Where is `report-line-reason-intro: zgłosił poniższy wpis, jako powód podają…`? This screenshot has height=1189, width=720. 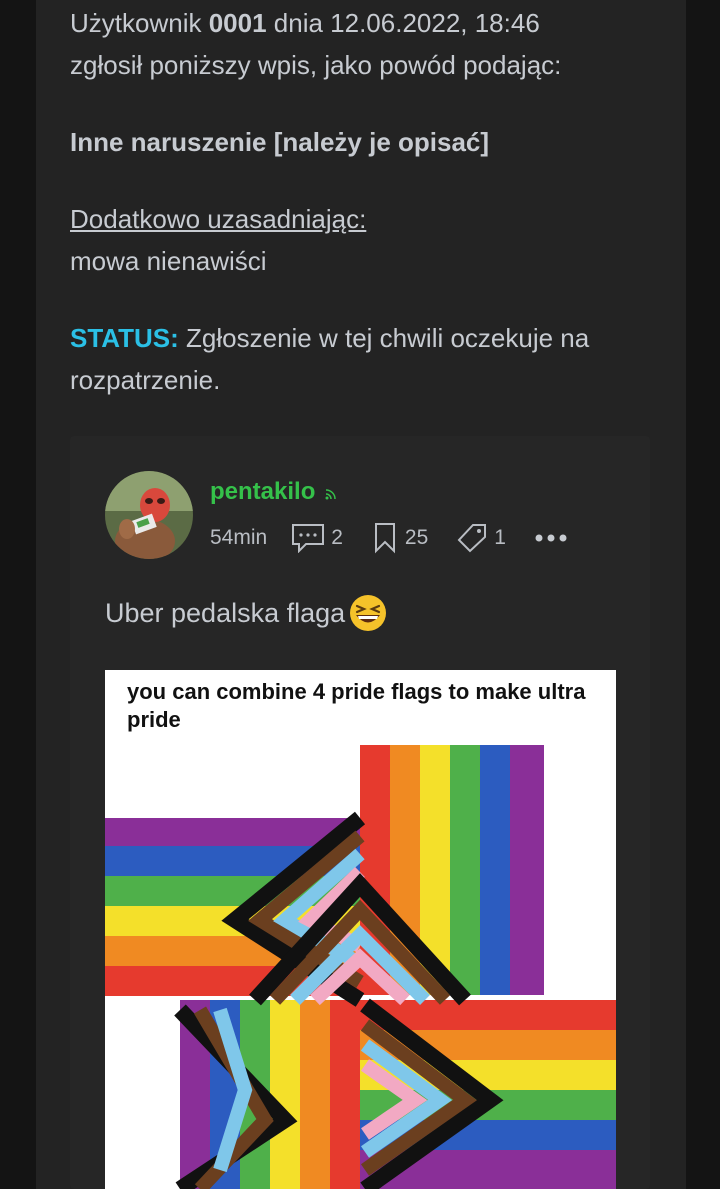 report-line-reason-intro: zgłosił poniższy wpis, jako powód podają… is located at coordinates (316, 65).